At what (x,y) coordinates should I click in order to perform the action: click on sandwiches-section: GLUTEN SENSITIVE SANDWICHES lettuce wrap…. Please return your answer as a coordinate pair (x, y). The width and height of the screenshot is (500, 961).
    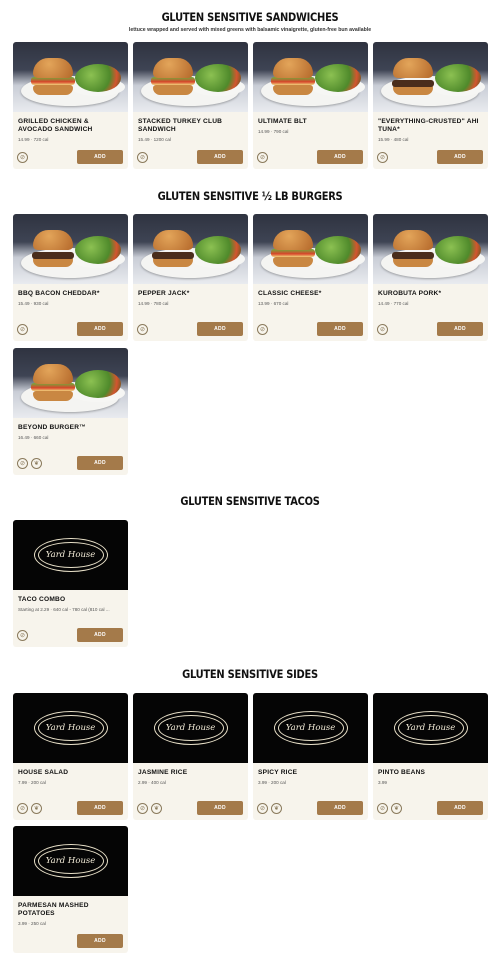
    Looking at the image, I should click on (250, 21).